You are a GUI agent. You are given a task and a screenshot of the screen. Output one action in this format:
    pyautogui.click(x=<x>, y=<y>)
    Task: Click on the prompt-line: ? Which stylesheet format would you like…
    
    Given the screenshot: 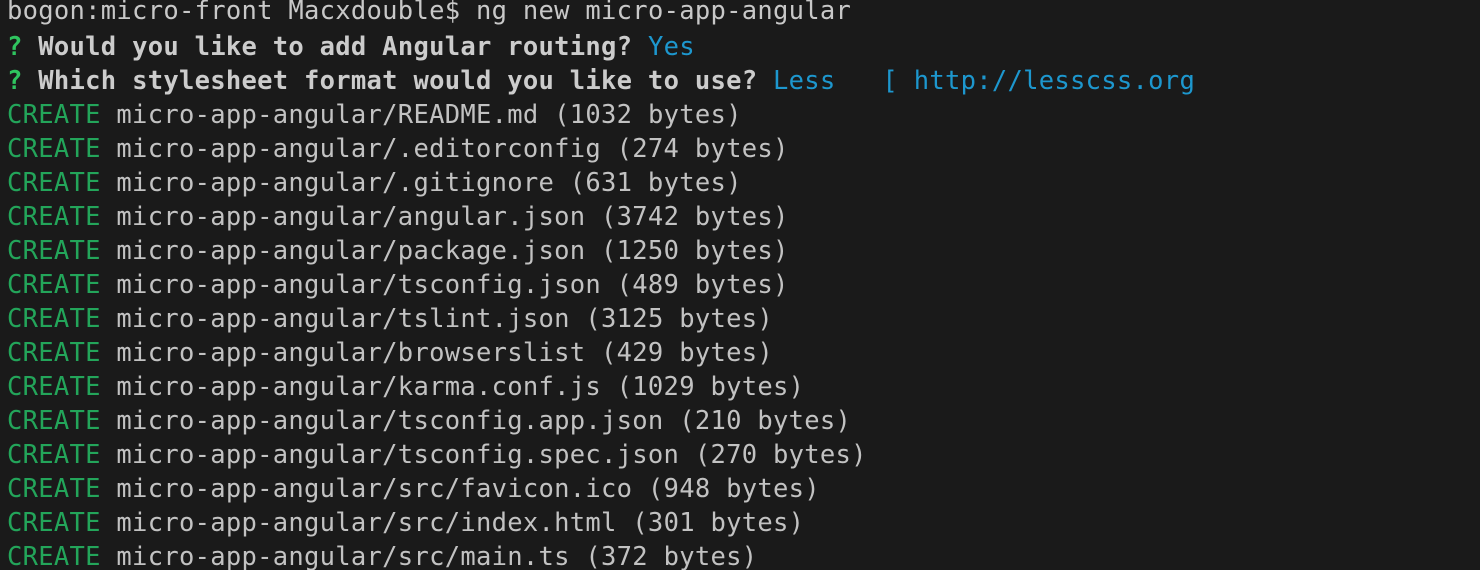 What is the action you would take?
    pyautogui.click(x=743, y=81)
    